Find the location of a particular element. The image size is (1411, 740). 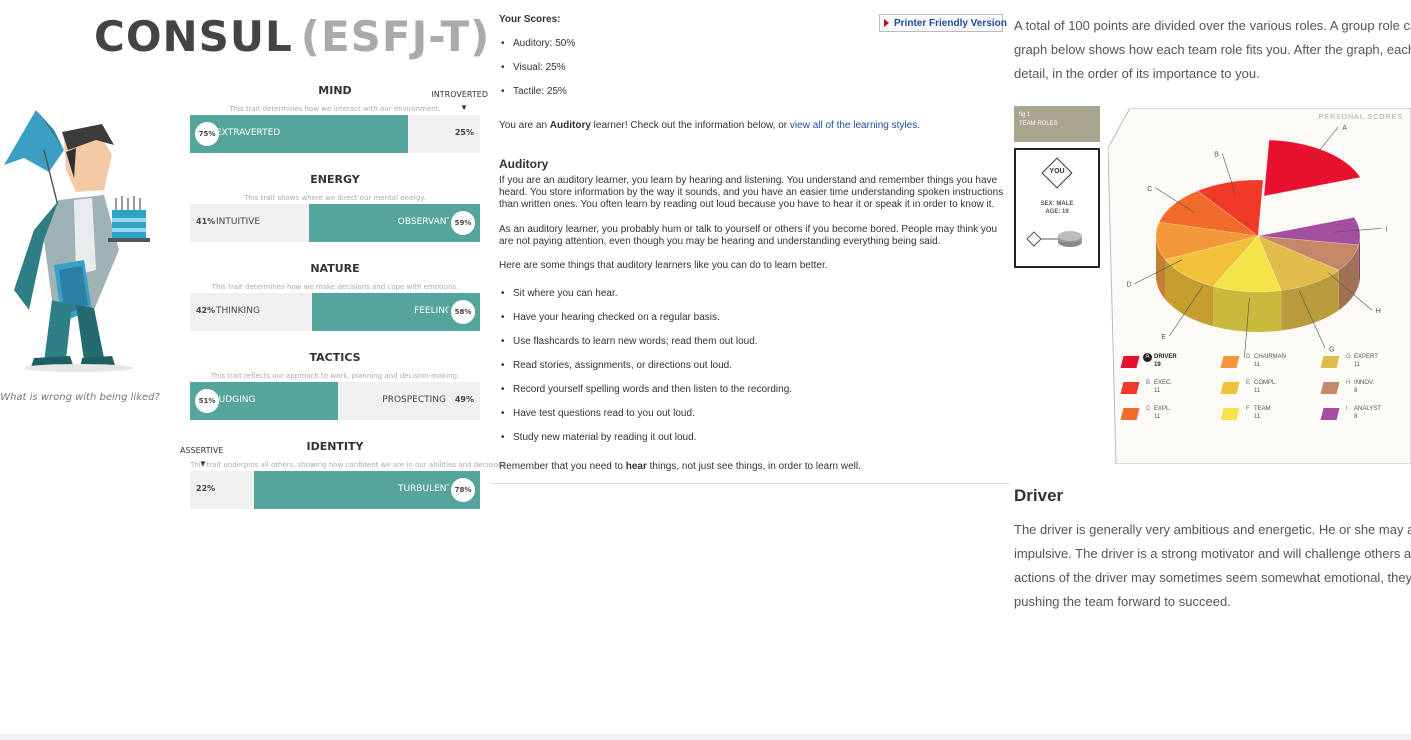

age-label: AGE: 19 is located at coordinates (1057, 212).